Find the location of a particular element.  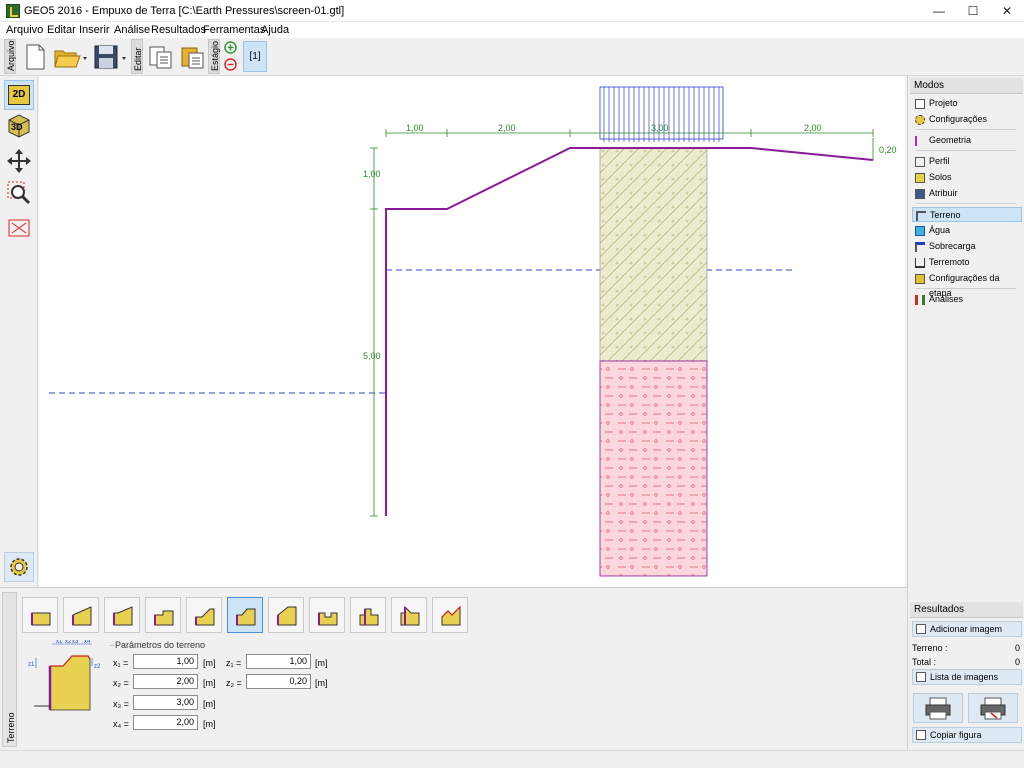

x1-unit: [m] is located at coordinates (209, 663).